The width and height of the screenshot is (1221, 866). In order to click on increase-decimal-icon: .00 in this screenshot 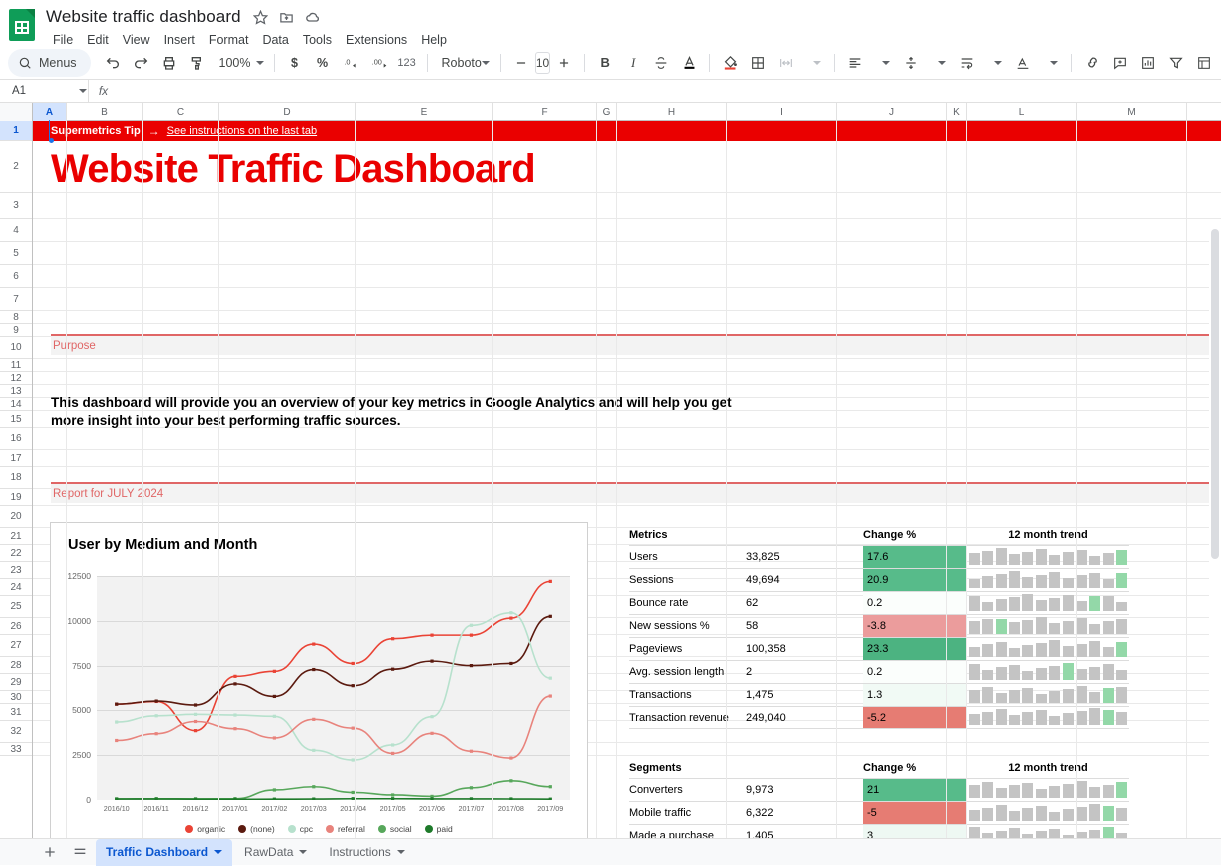, I will do `click(379, 63)`.